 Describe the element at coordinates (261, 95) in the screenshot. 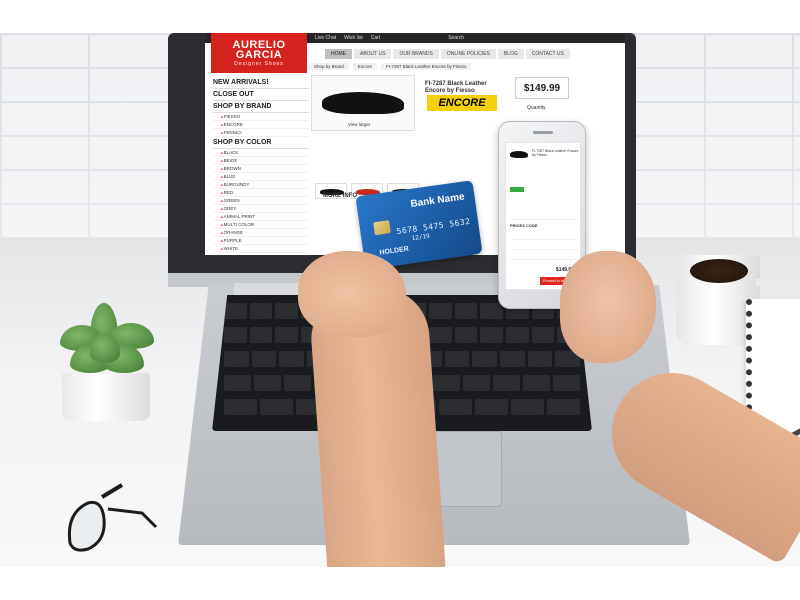

I see `sidebar-heading: CLOSE OUT` at that location.